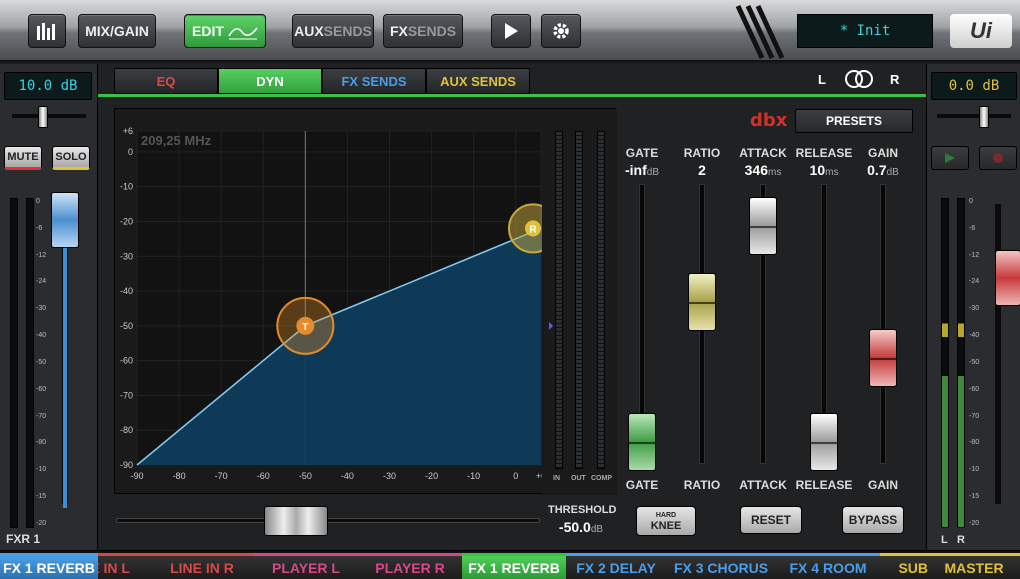 The height and width of the screenshot is (579, 1020). What do you see at coordinates (822, 79) in the screenshot?
I see `stereo-l-label: L` at bounding box center [822, 79].